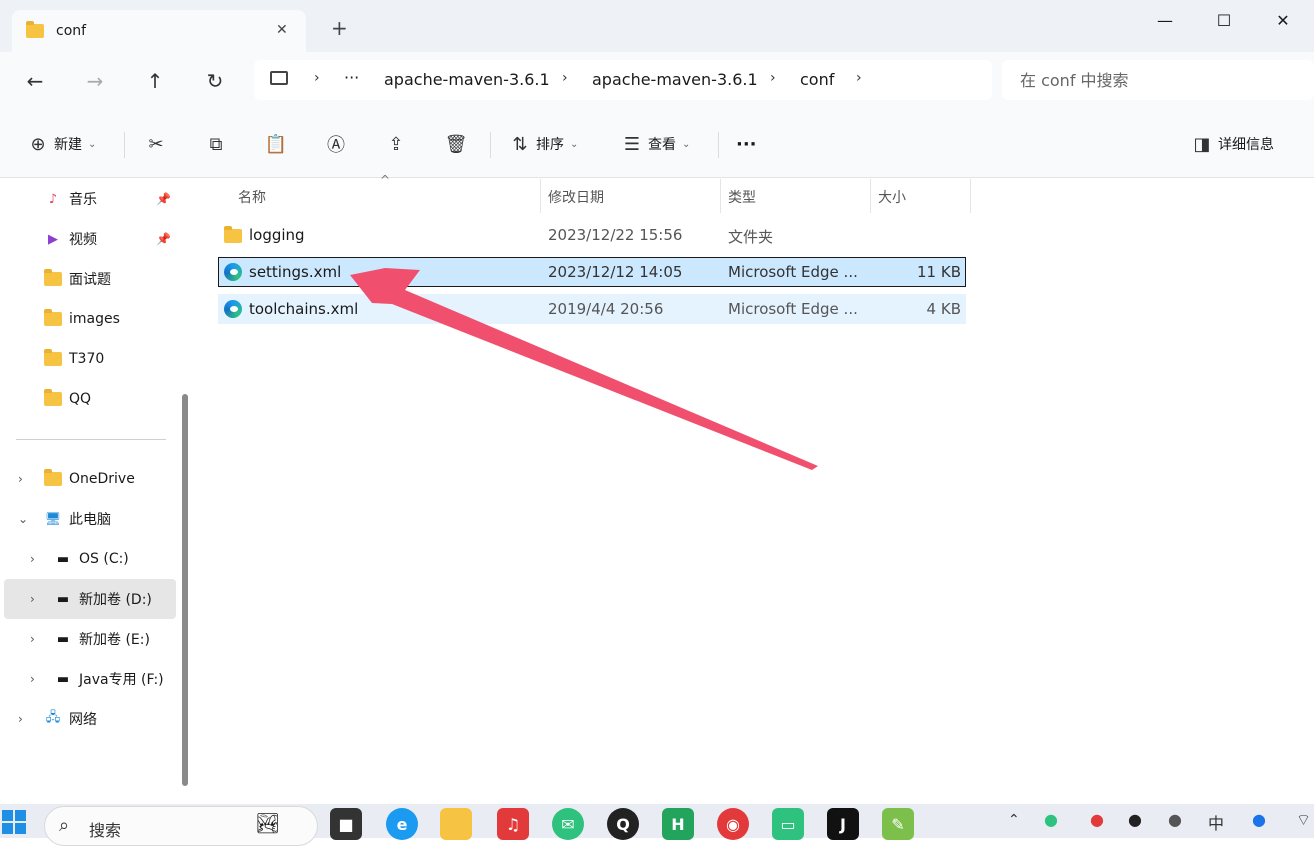 The image size is (1314, 846). Describe the element at coordinates (456, 144) in the screenshot. I see `delete-button: 🗑` at that location.